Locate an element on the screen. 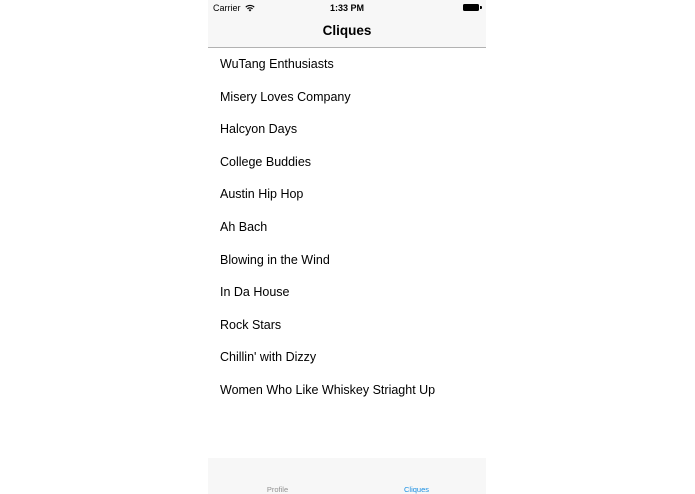 The image size is (695, 494). clique-row: Ah Bach is located at coordinates (347, 227).